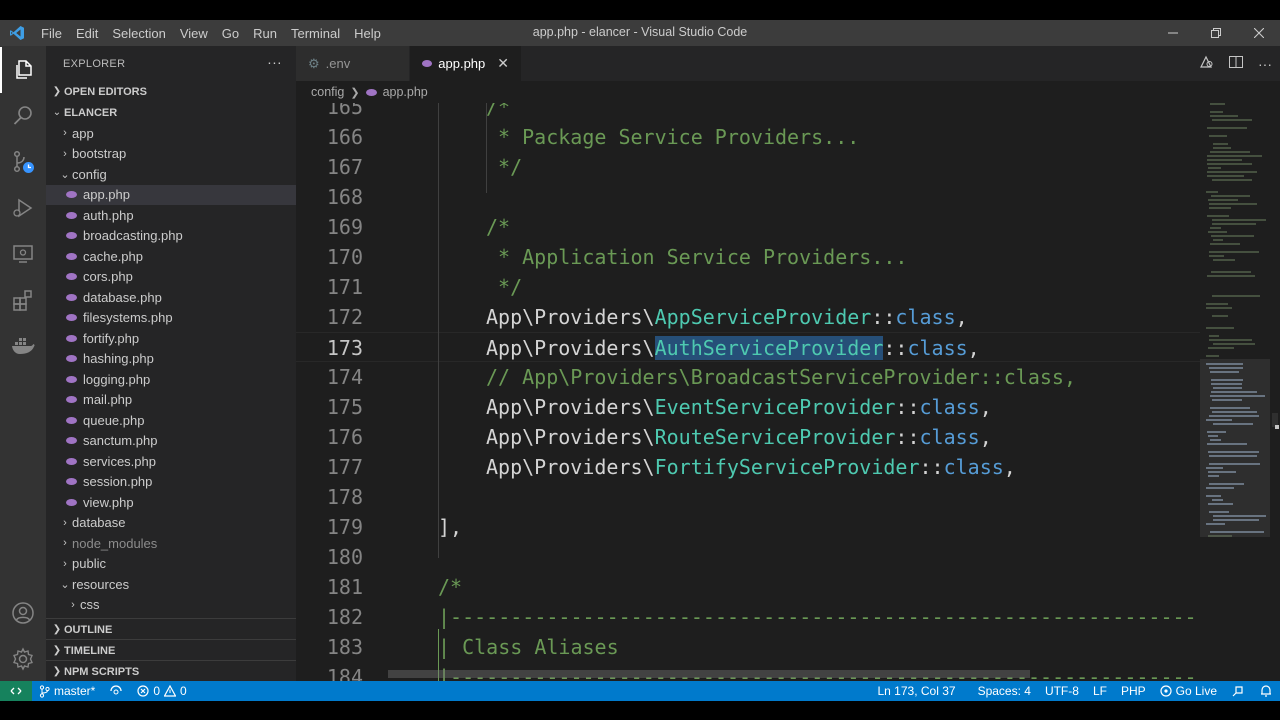  What do you see at coordinates (171, 400) in the screenshot?
I see `tree-file: mail.php` at bounding box center [171, 400].